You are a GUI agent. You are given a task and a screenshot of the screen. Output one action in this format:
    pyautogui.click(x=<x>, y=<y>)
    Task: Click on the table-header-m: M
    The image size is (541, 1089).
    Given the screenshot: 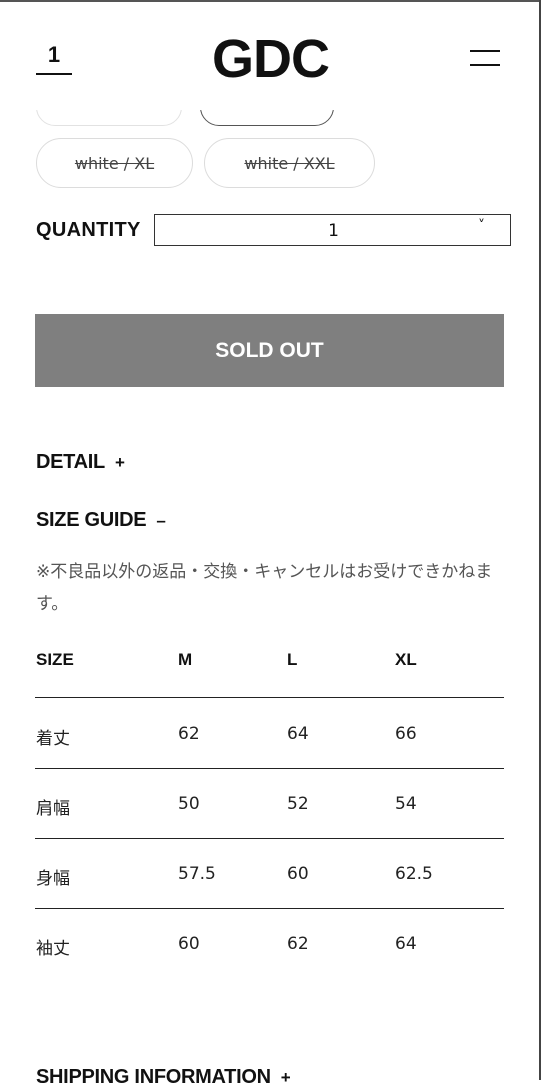 What is the action you would take?
    pyautogui.click(x=185, y=659)
    